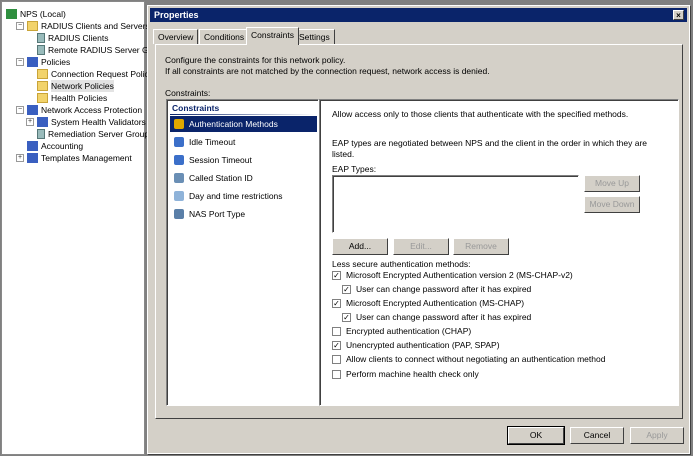 Image resolution: width=693 pixels, height=456 pixels. Describe the element at coordinates (196, 108) in the screenshot. I see `list-header: Constraints` at that location.